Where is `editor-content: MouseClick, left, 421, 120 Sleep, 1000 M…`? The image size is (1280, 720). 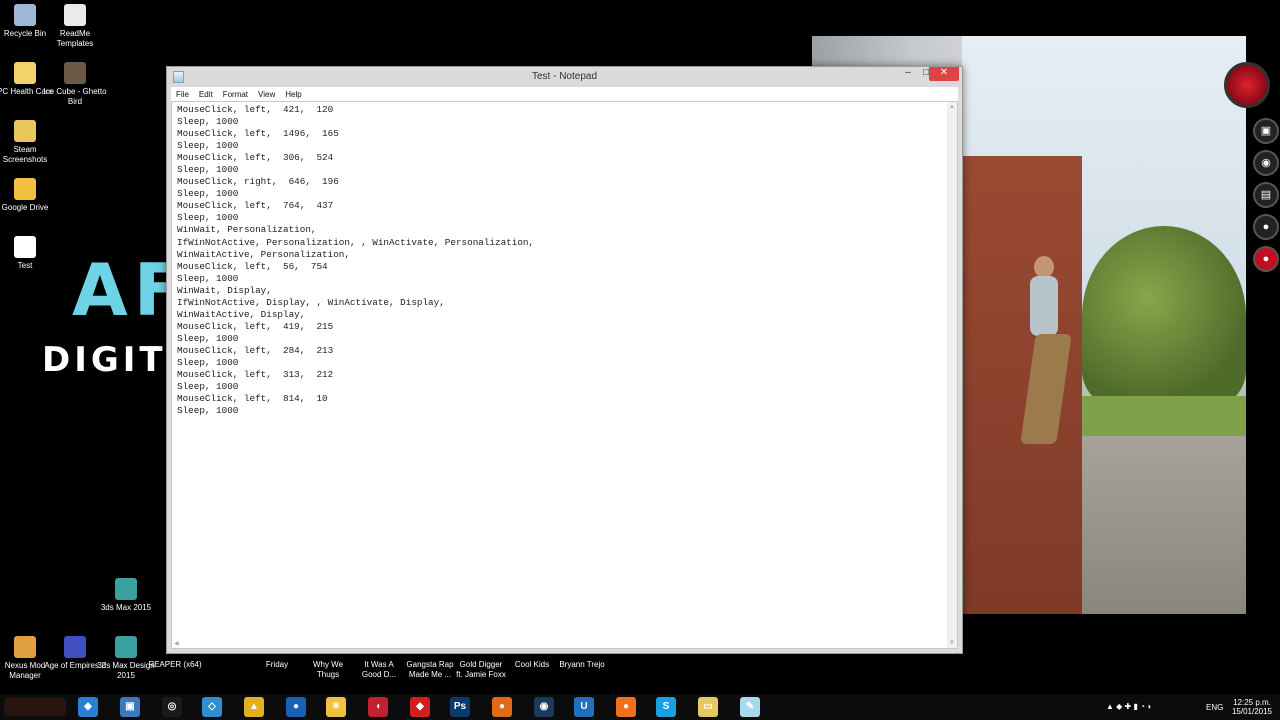 editor-content: MouseClick, left, 421, 120 Sleep, 1000 M… is located at coordinates (355, 260).